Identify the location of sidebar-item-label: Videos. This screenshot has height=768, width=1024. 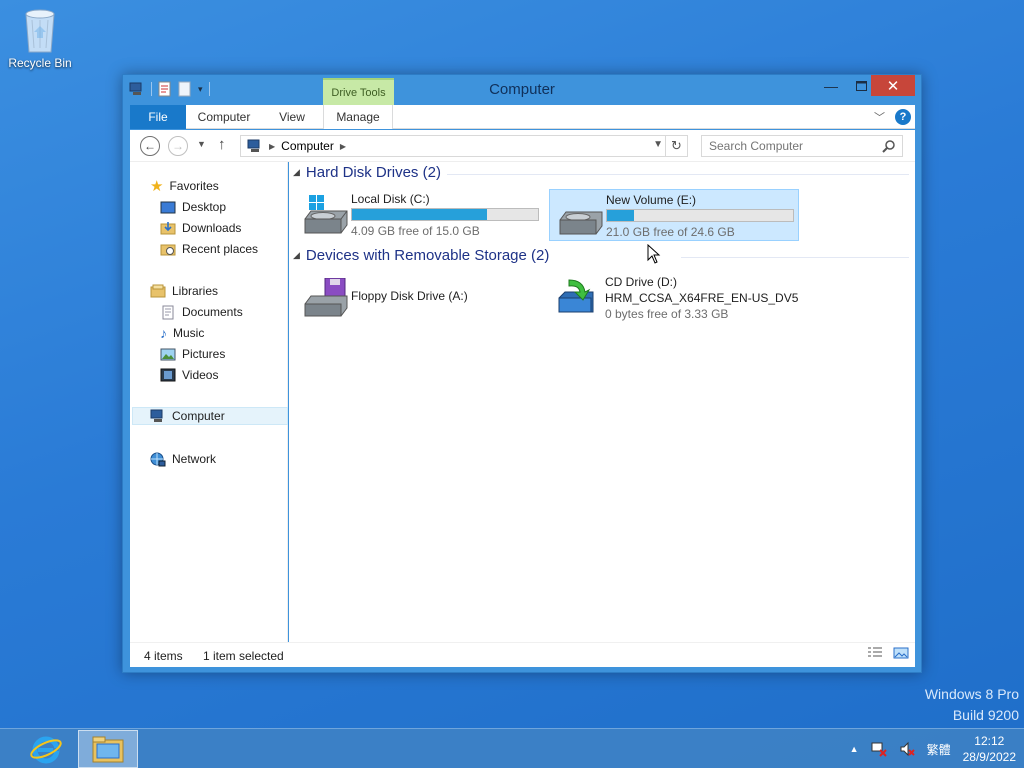
(200, 375).